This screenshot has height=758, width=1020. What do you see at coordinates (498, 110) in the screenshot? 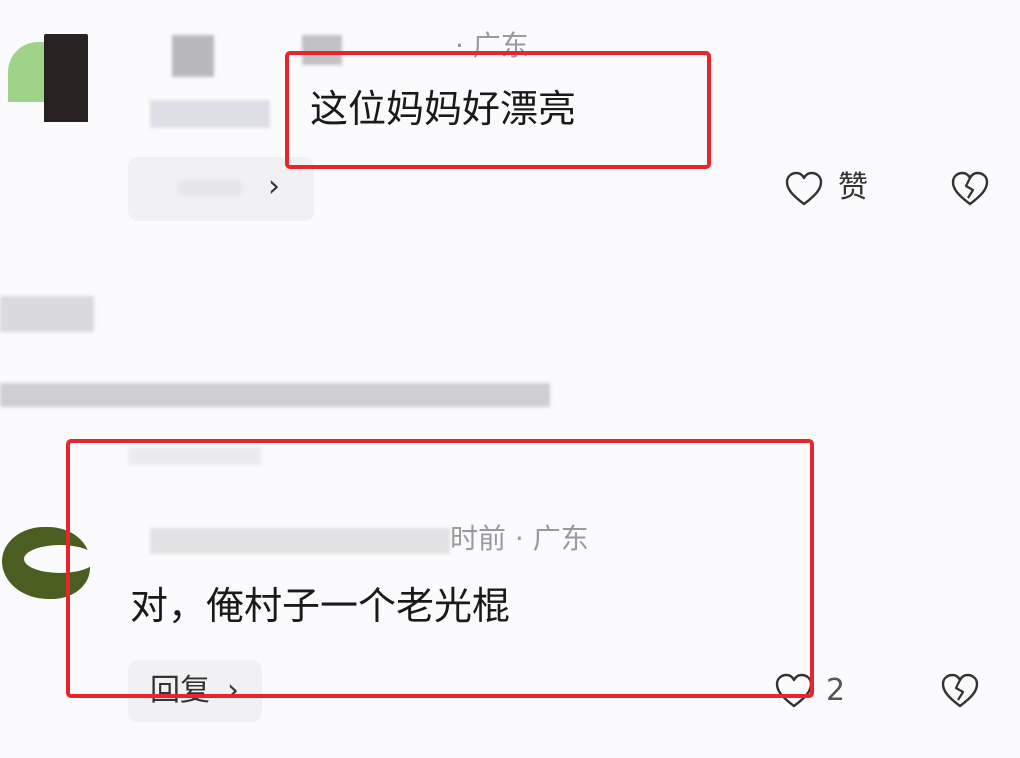
I see `highlight-box` at bounding box center [498, 110].